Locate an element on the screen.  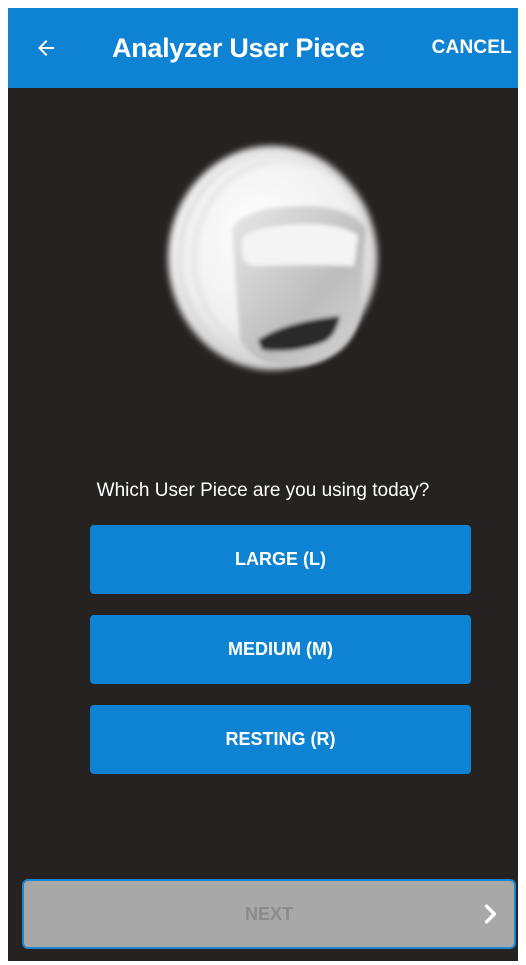
user-piece-image is located at coordinates (284, 266).